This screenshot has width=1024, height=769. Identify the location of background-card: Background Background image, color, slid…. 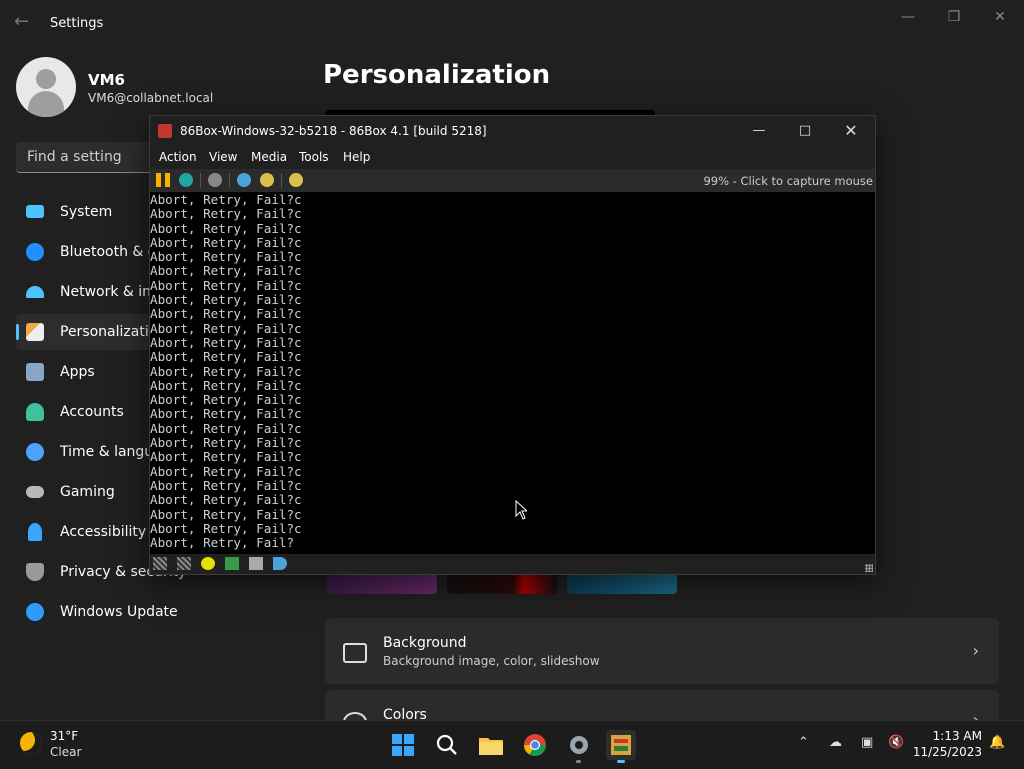
(662, 651).